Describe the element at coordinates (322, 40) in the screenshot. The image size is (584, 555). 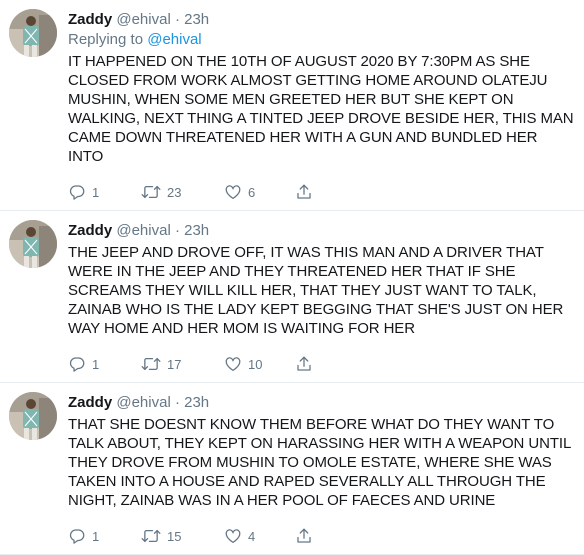
I see `replying-to: Replying to @ehival` at that location.